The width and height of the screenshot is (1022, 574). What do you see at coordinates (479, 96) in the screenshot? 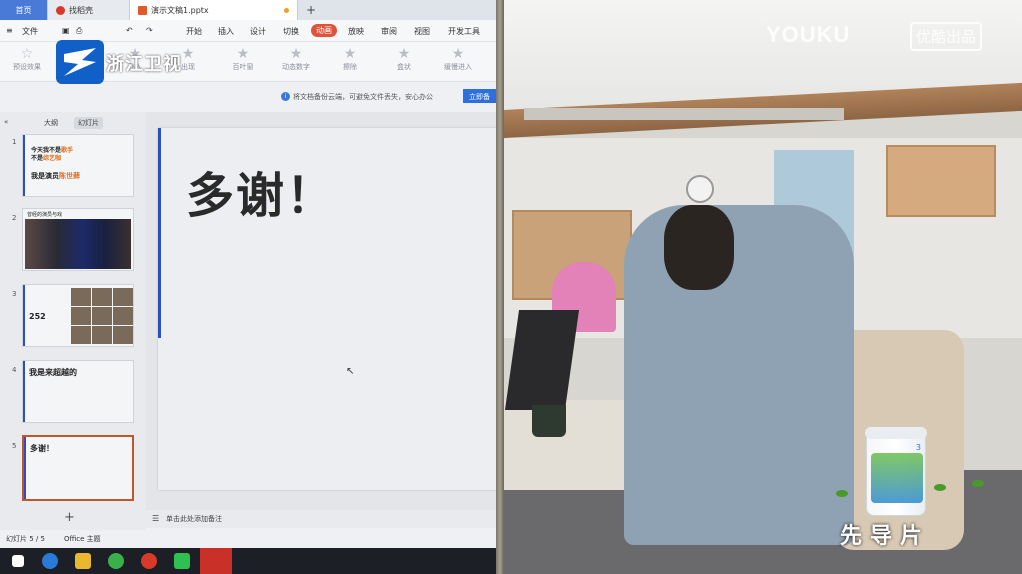
I see `backup-now-button: 立即备` at bounding box center [479, 96].